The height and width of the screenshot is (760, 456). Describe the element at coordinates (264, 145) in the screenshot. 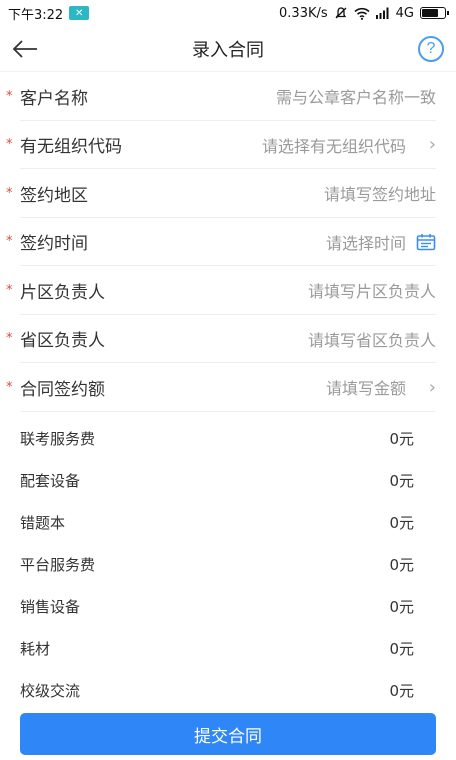

I see `field-input: 请选择有无组织代码` at that location.